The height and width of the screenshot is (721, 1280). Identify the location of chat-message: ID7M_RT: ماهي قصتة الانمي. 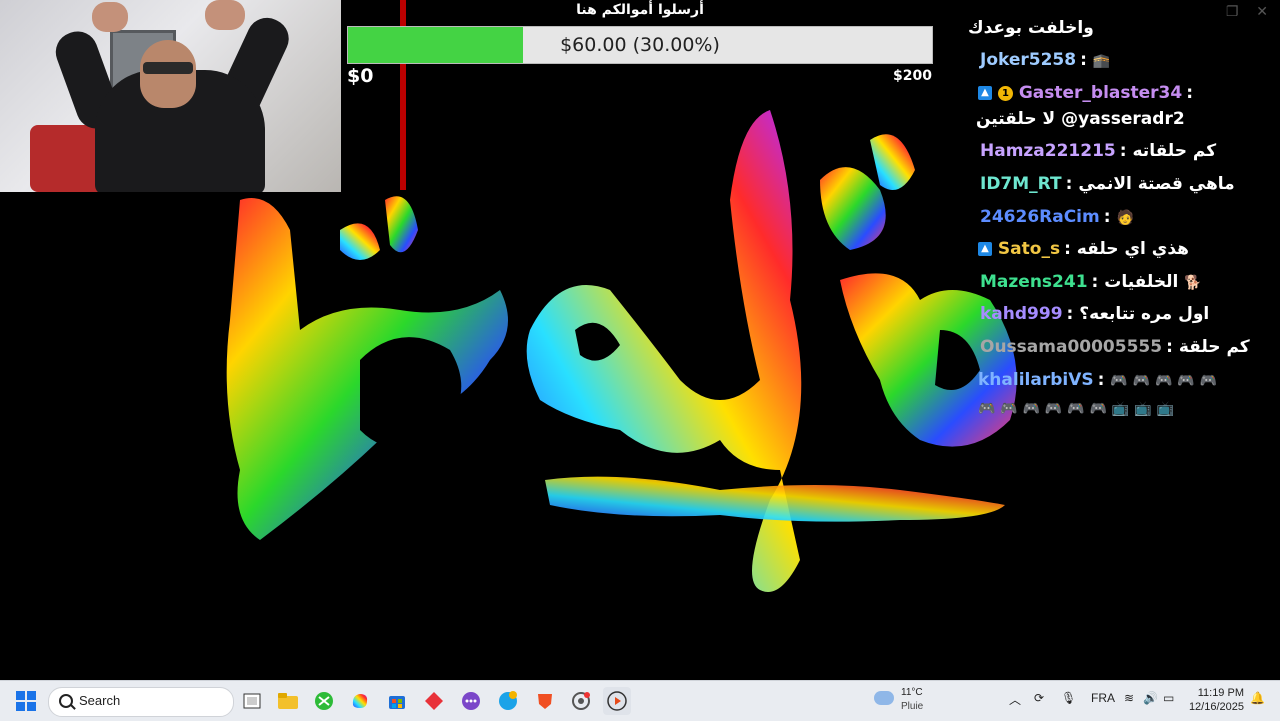
(1107, 184).